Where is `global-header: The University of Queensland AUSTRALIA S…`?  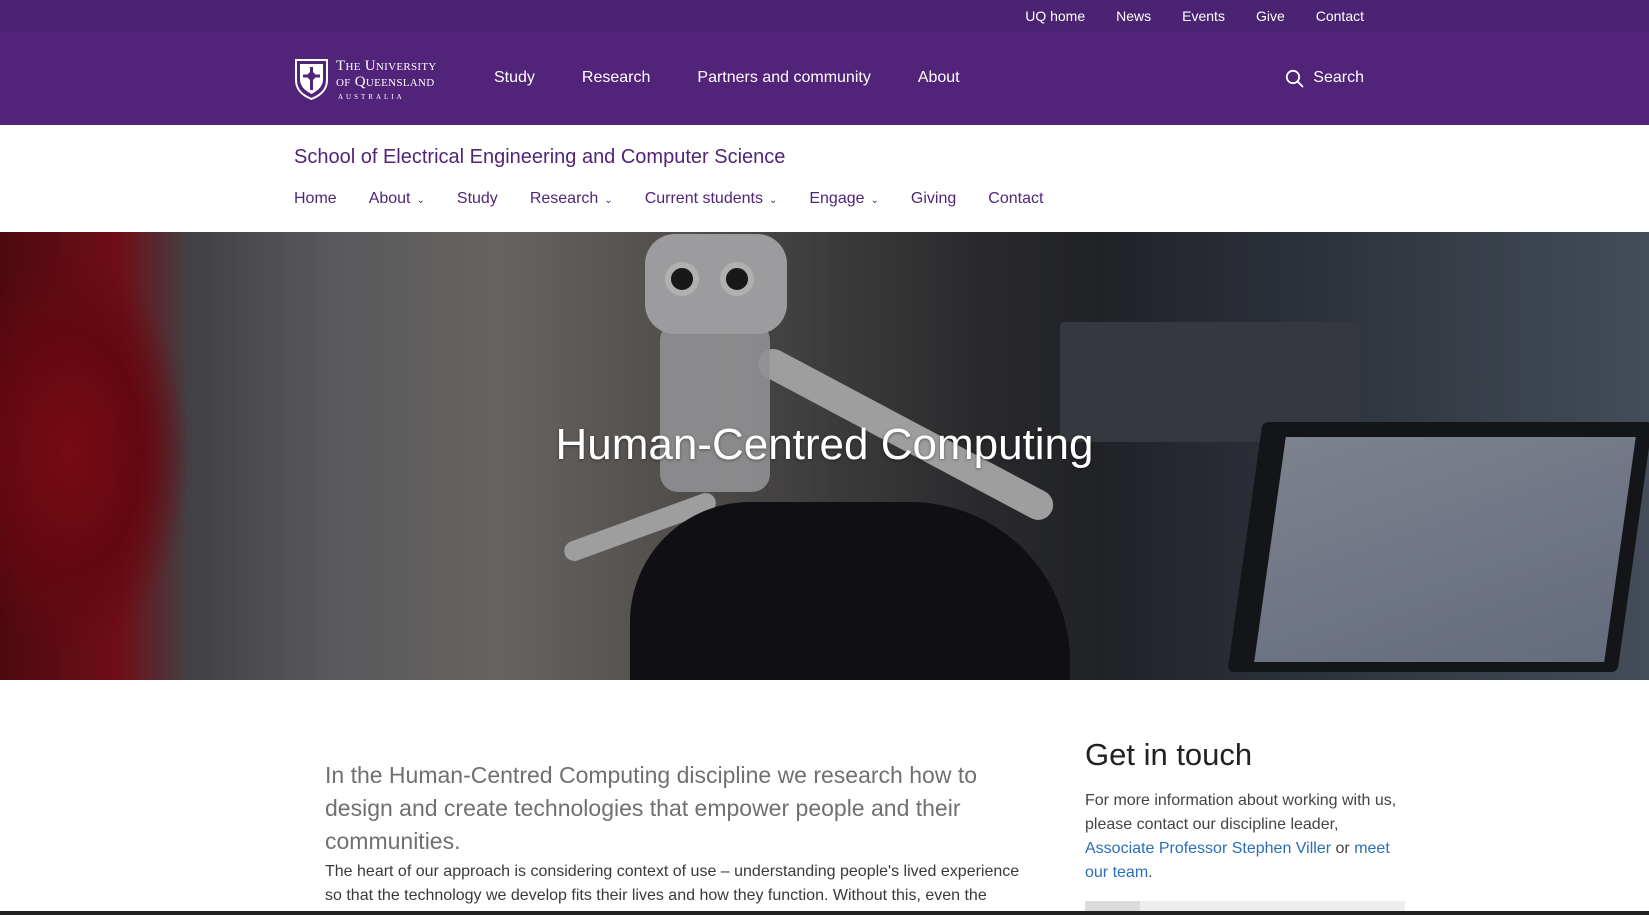 global-header: The University of Queensland AUSTRALIA S… is located at coordinates (824, 78).